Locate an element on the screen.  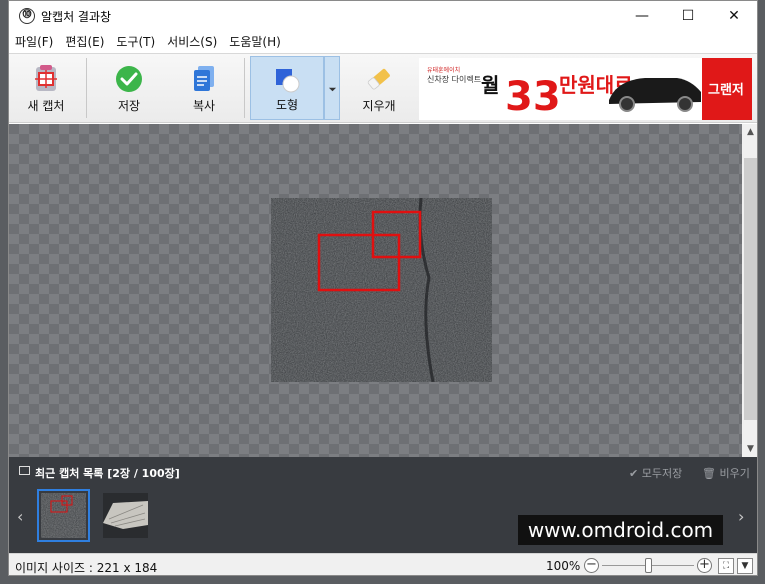
zoom-percent: 100% is located at coordinates (563, 566).